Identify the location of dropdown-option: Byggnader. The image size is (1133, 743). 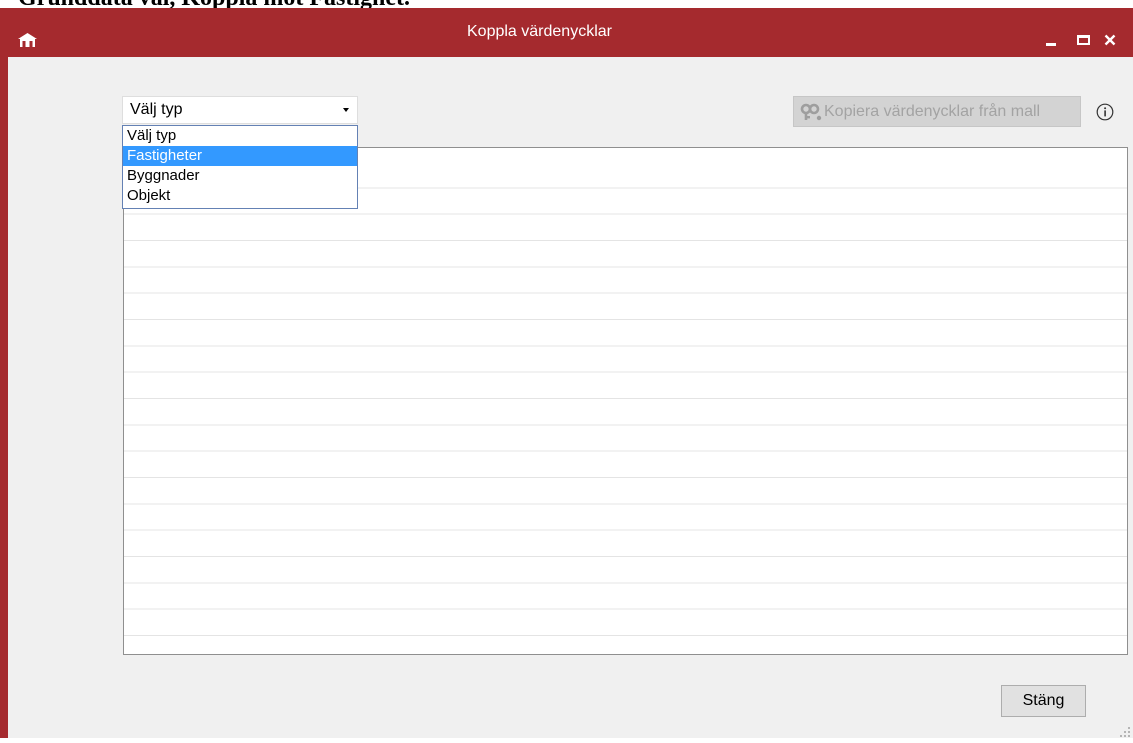
(240, 176).